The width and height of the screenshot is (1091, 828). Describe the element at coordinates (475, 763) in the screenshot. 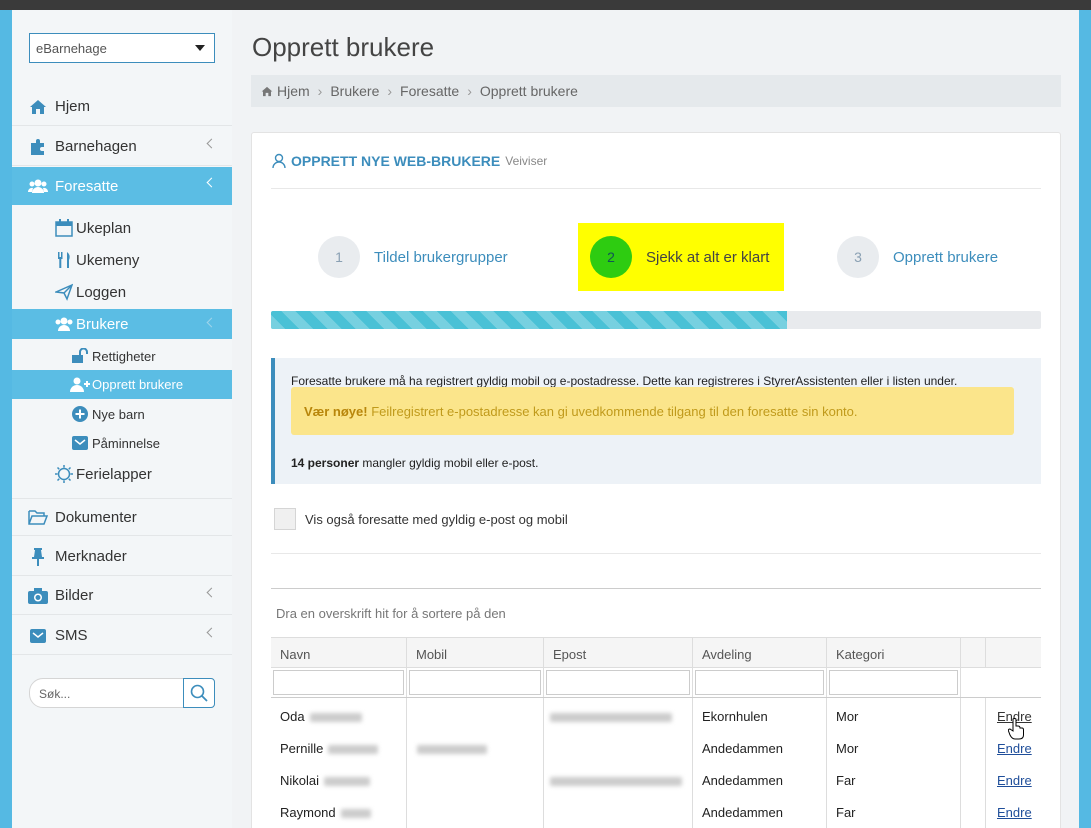

I see `column-mobil` at that location.